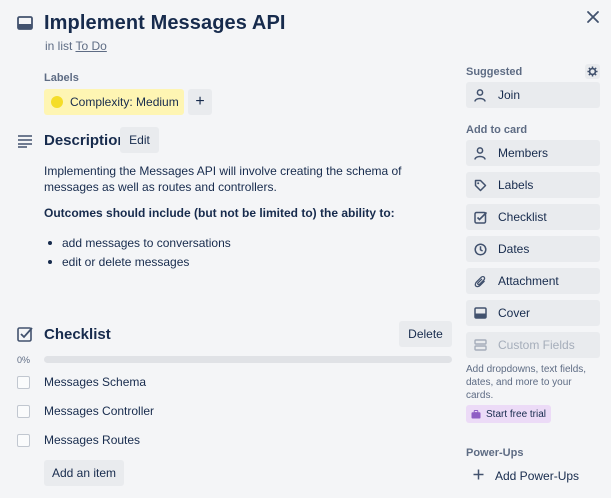 The image size is (611, 498). Describe the element at coordinates (57, 102) in the screenshot. I see `label-color-dot` at that location.